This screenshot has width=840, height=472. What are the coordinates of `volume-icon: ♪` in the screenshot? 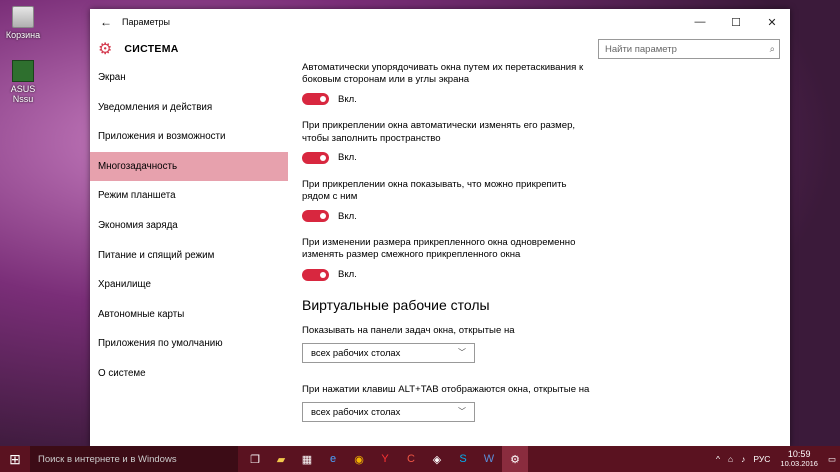 It's located at (743, 459).